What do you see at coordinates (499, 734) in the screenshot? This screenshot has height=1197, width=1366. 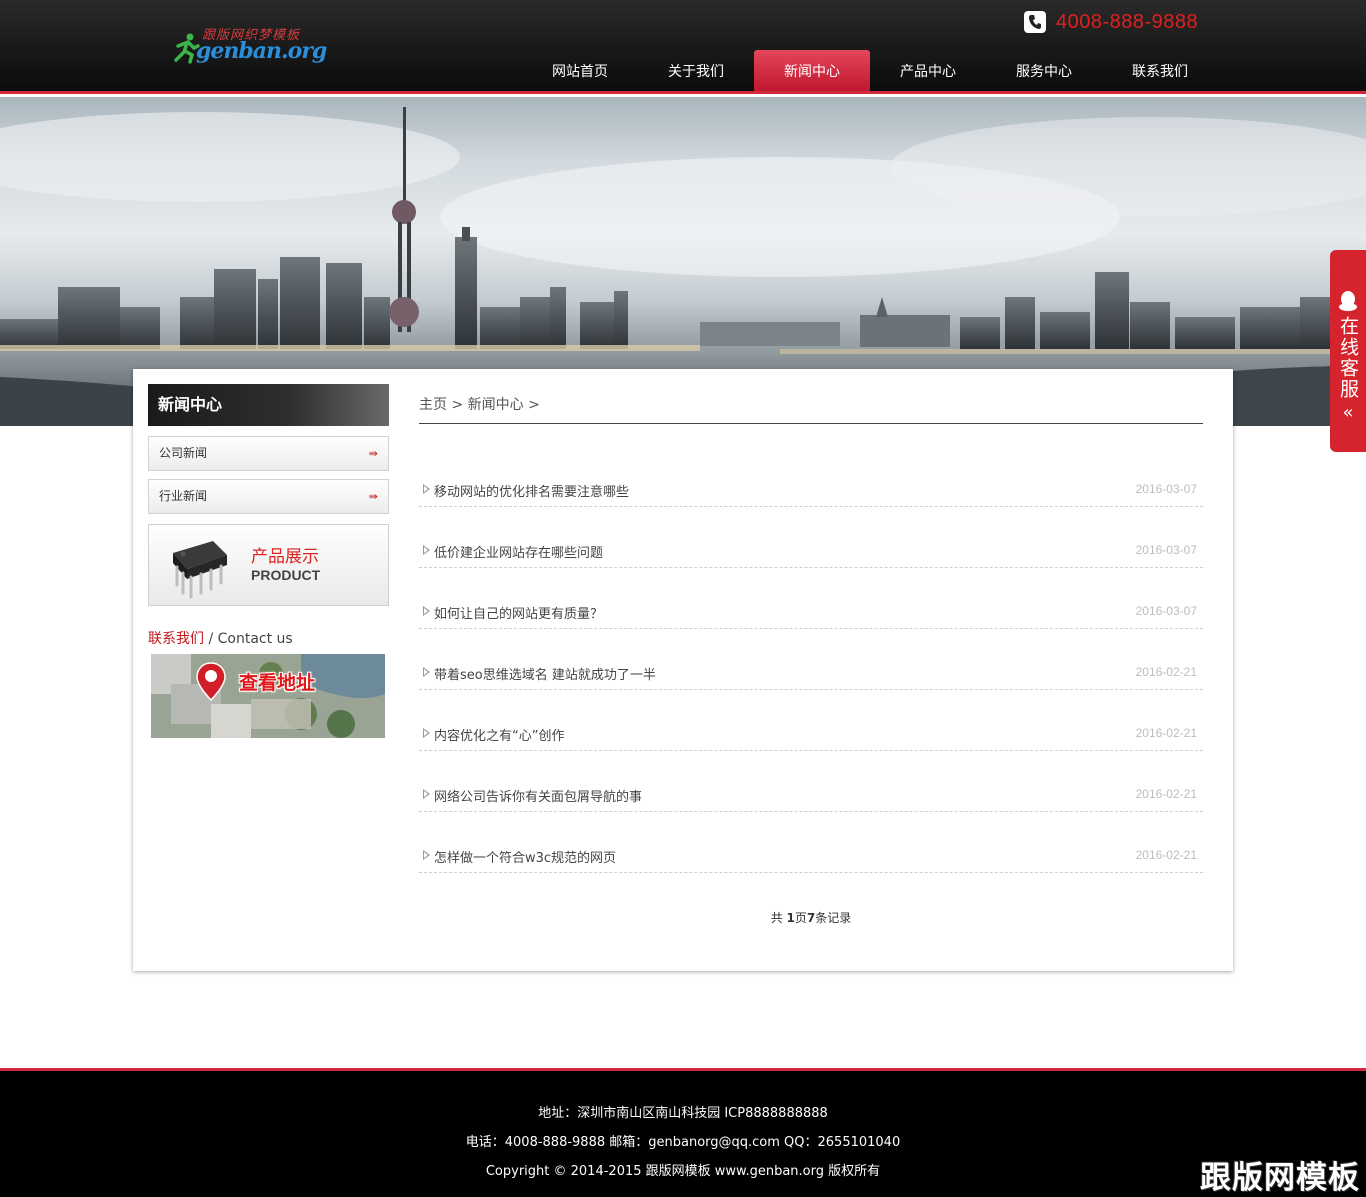 I see `news-title: 内容优化之有“心”创作` at bounding box center [499, 734].